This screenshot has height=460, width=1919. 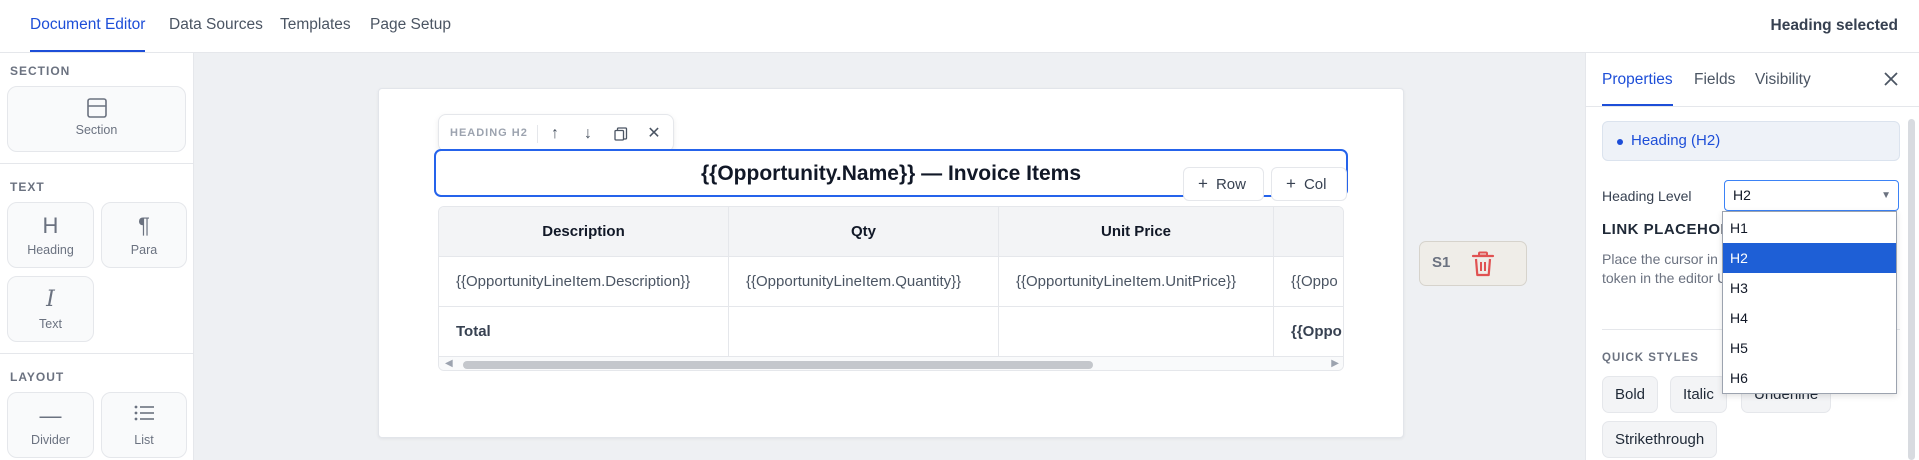 I want to click on table-cell: Total, so click(x=584, y=332).